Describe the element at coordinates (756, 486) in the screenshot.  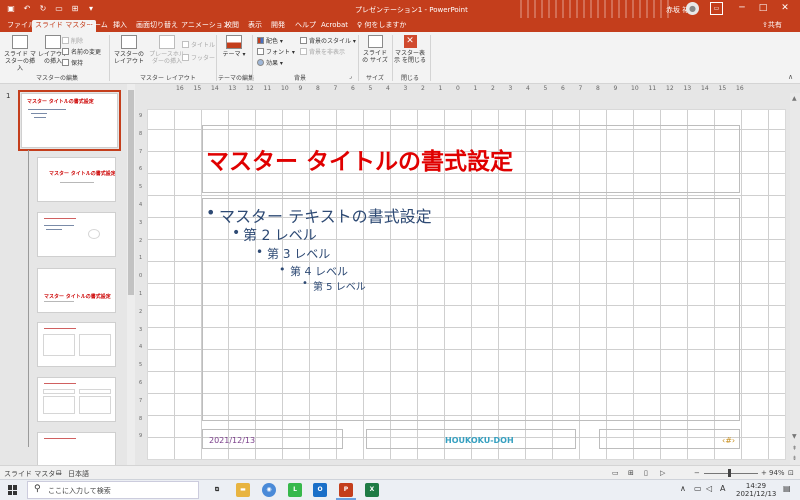
I see `clock-time: 14:29` at that location.